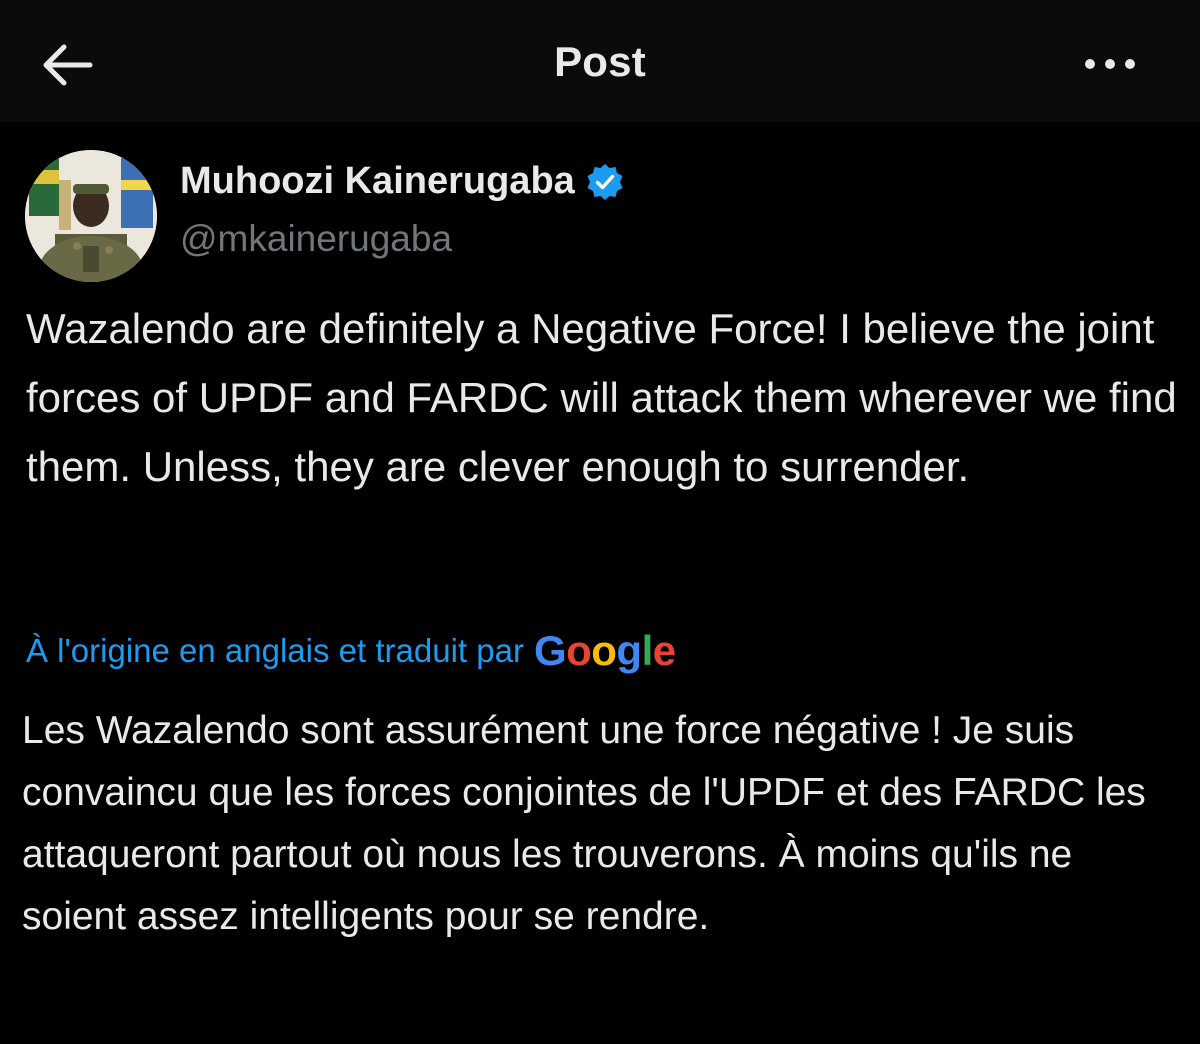 This screenshot has width=1200, height=1044. I want to click on google-logo-letter: g, so click(629, 650).